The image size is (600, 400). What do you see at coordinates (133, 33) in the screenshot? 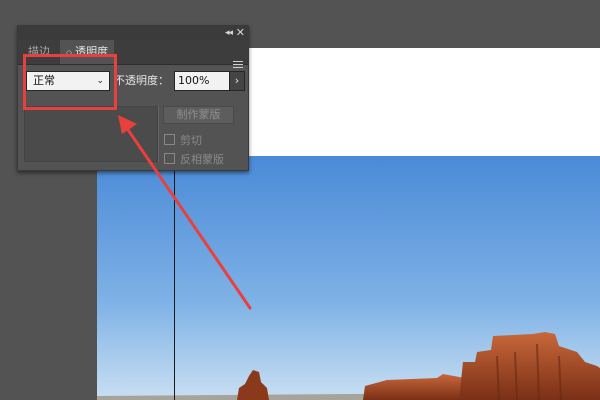
I see `panel-titlebar: ◂◂ ✕` at bounding box center [133, 33].